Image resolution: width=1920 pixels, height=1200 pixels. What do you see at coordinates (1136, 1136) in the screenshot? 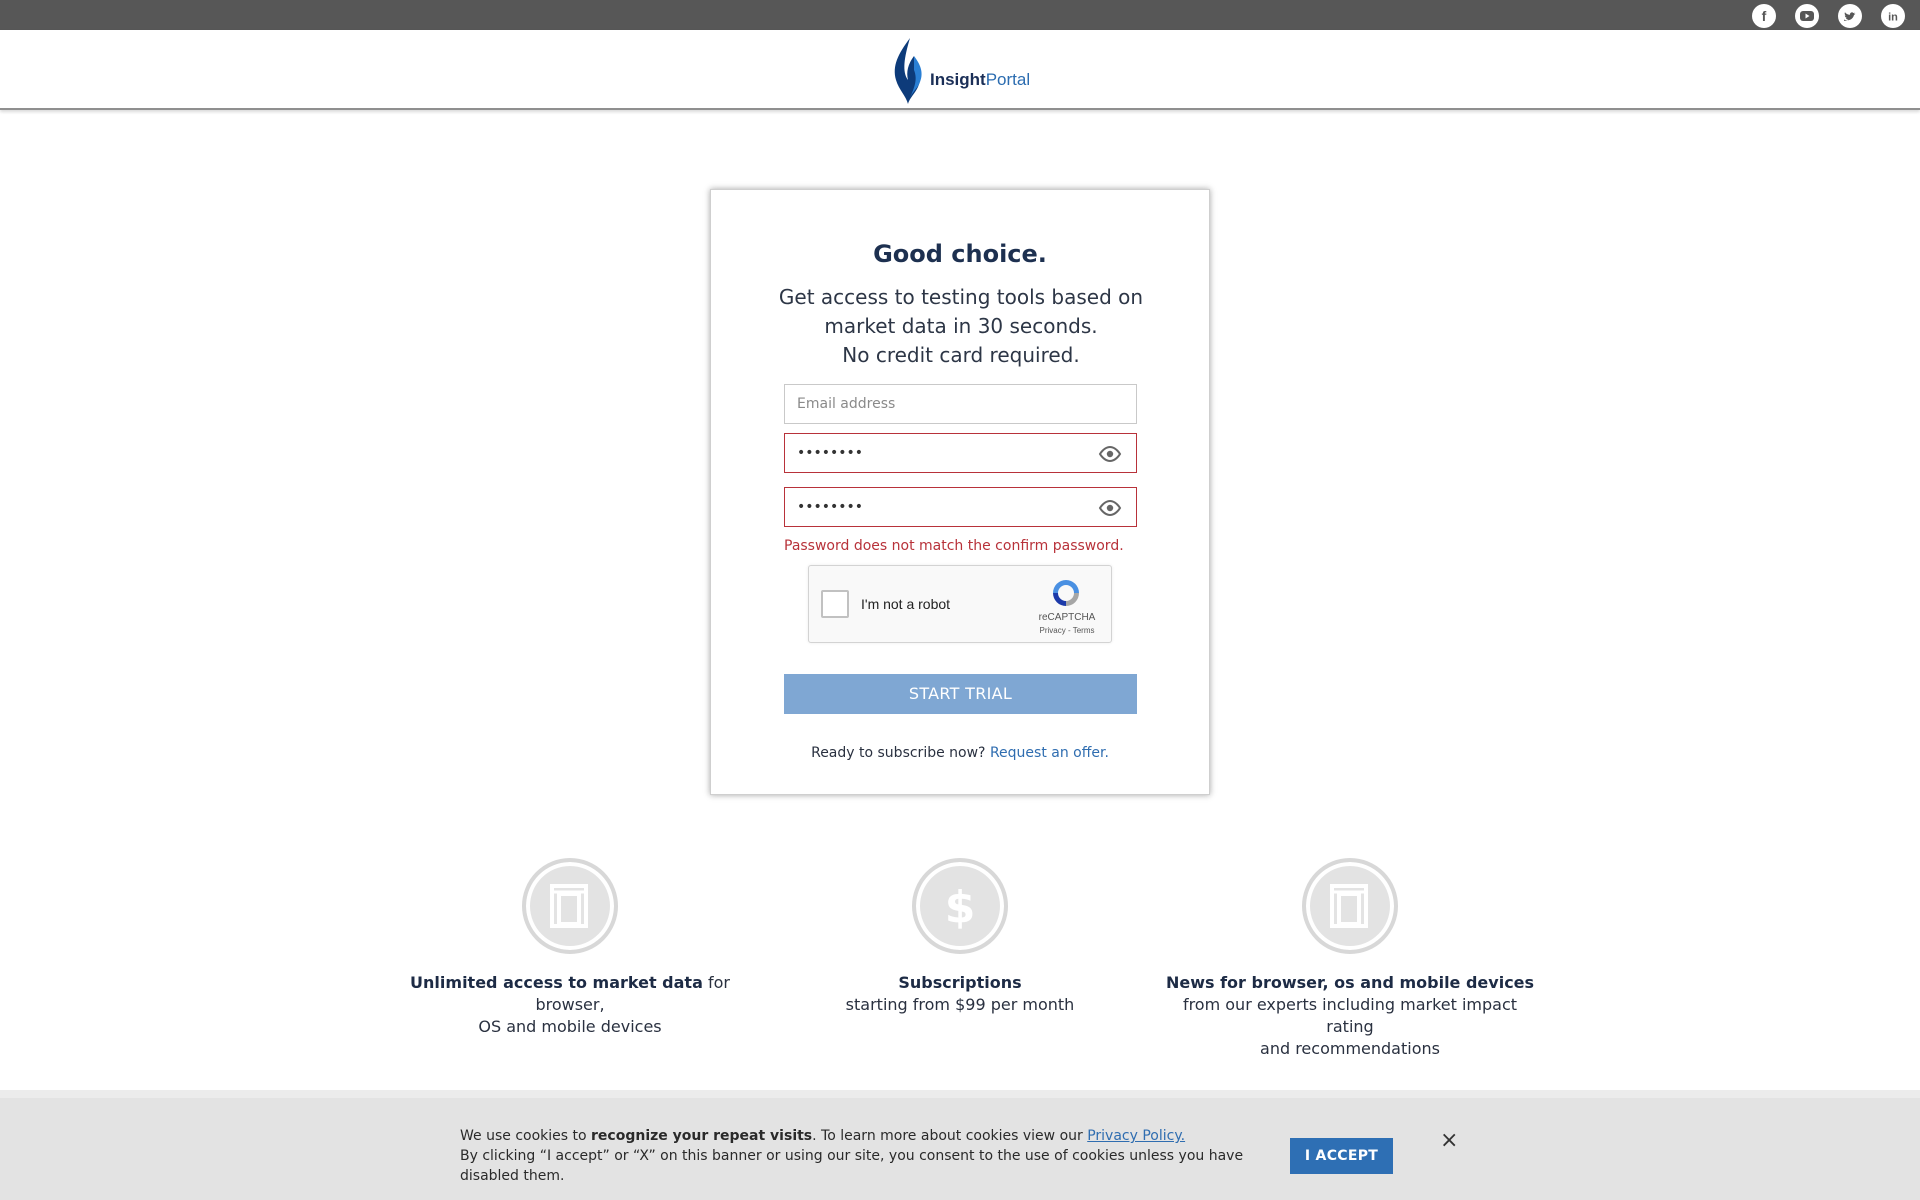
I see `privacy-policy-link: Privacy Policy.` at bounding box center [1136, 1136].